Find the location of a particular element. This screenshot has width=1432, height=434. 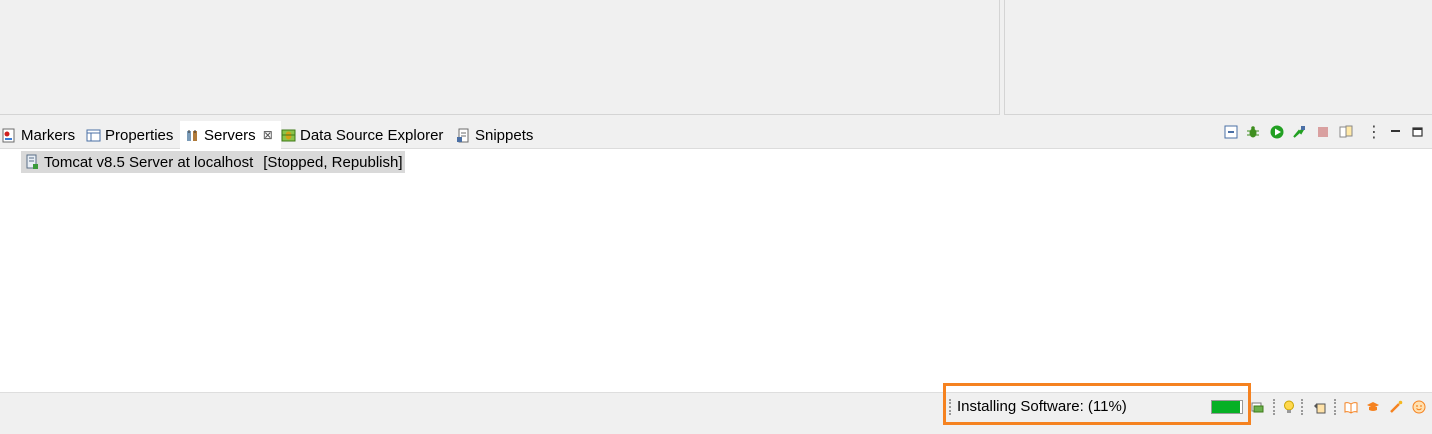

servers-icon is located at coordinates (192, 135).